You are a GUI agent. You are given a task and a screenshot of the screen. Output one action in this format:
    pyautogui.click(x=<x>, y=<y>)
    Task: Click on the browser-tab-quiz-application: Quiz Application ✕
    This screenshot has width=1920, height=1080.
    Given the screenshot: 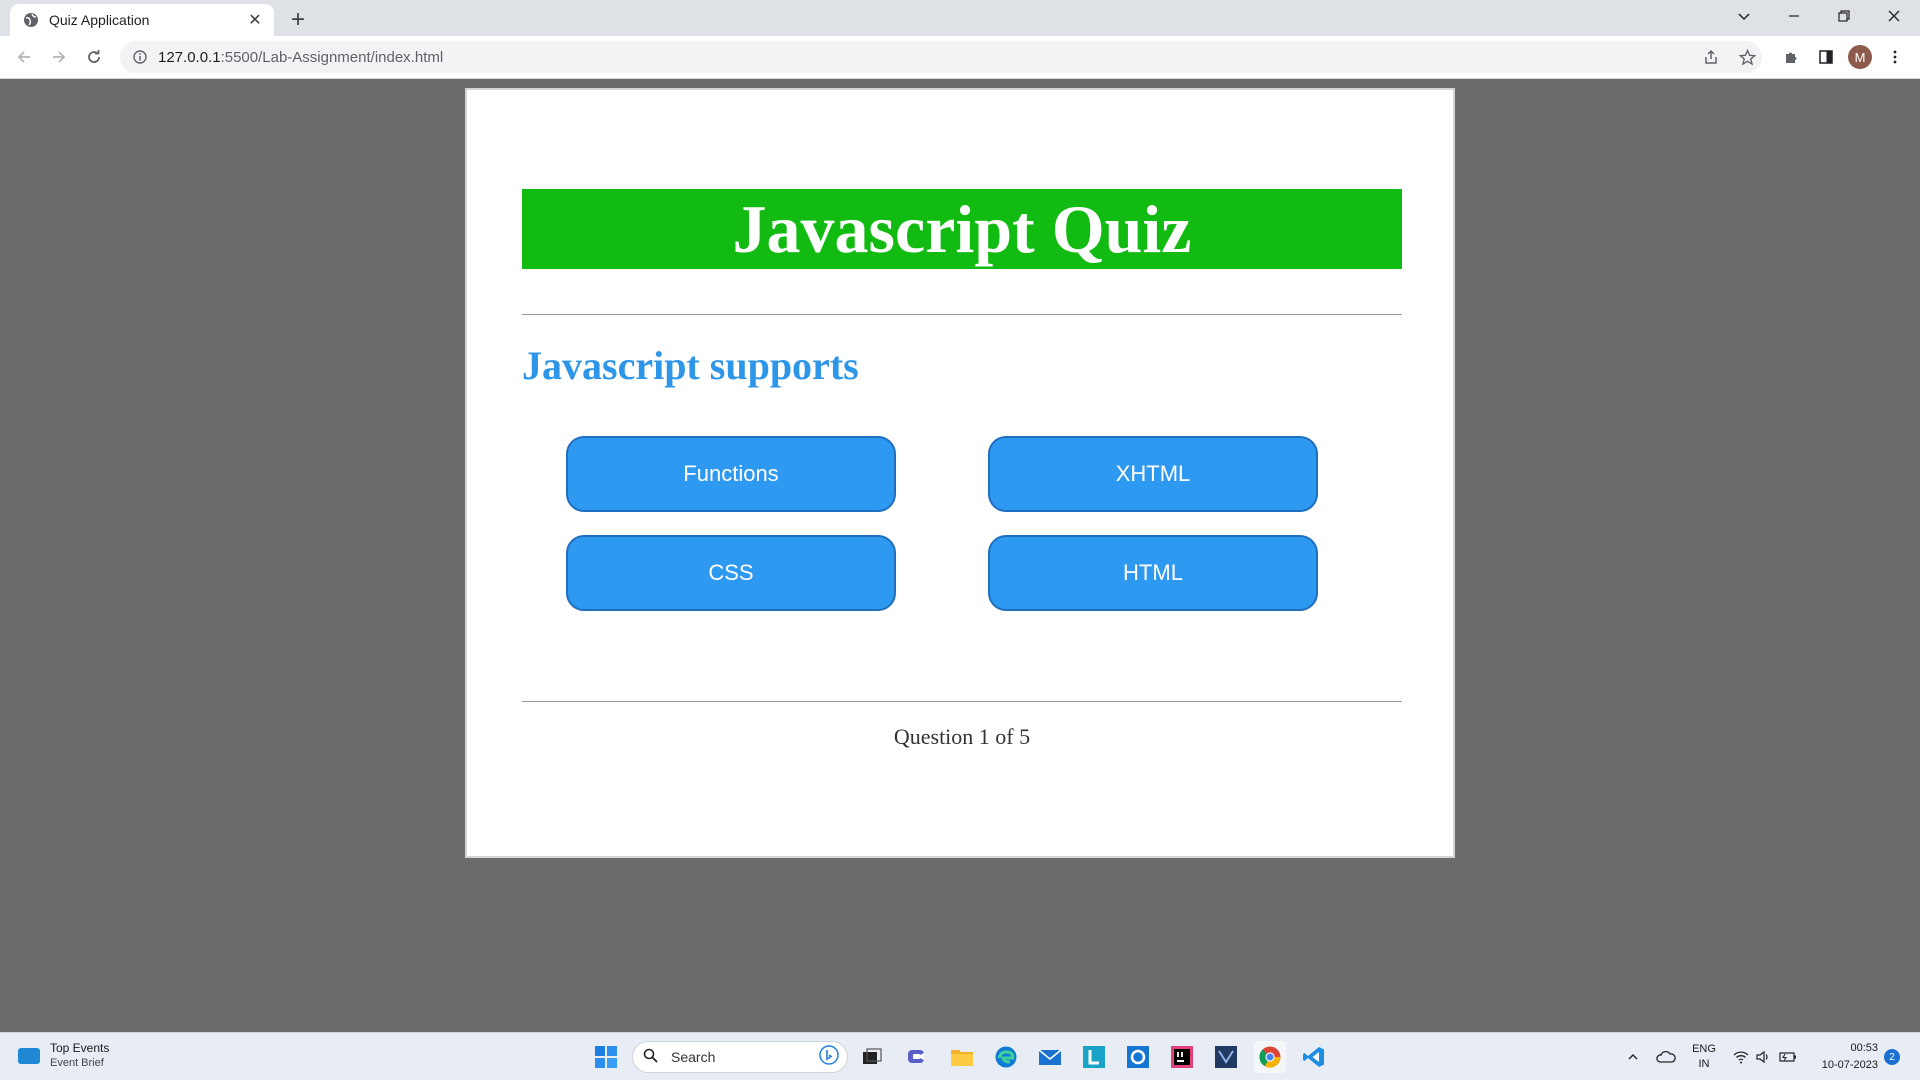 What is the action you would take?
    pyautogui.click(x=142, y=20)
    